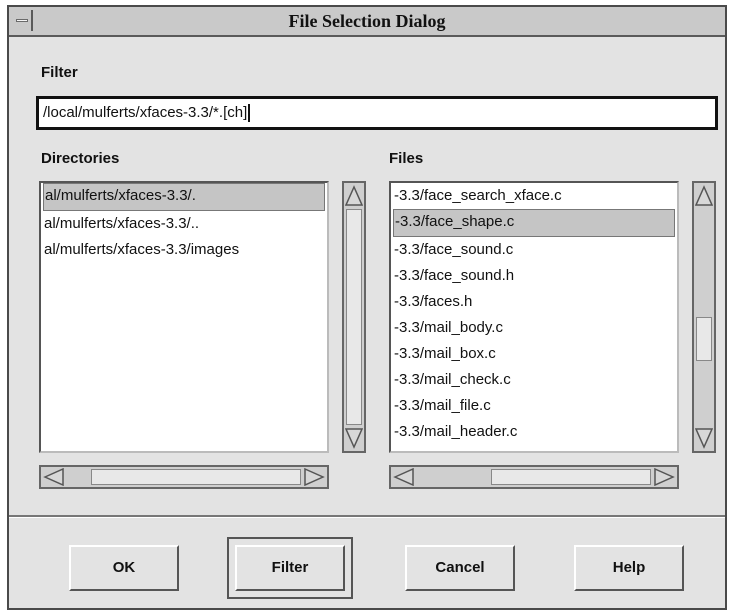 This screenshot has width=735, height=616. What do you see at coordinates (534, 328) in the screenshot?
I see `file-item: -3.3/mail_body.c` at bounding box center [534, 328].